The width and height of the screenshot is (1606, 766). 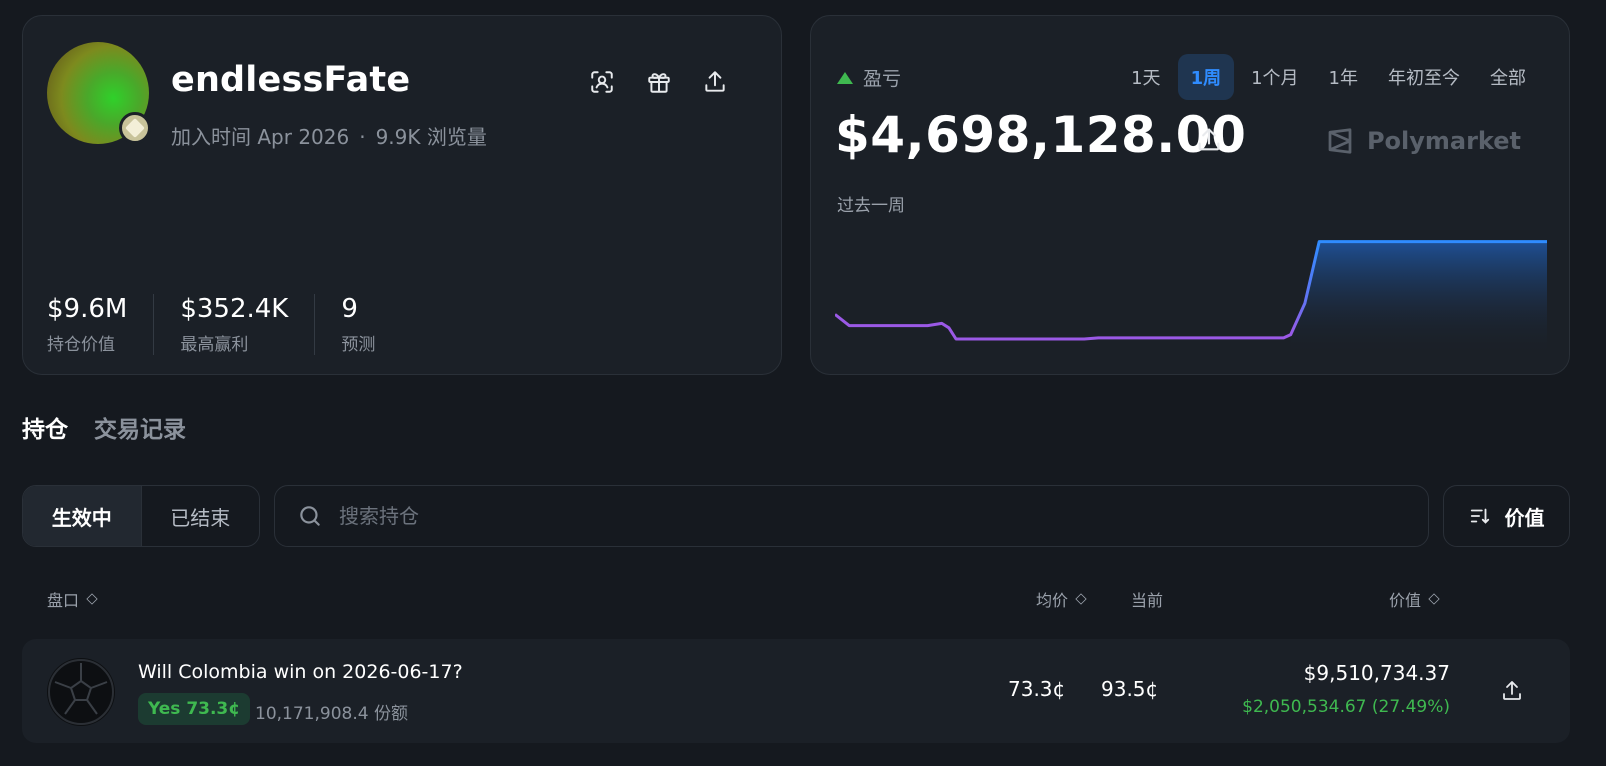 What do you see at coordinates (331, 714) in the screenshot?
I see `share-count: 10,171,908.4 份额` at bounding box center [331, 714].